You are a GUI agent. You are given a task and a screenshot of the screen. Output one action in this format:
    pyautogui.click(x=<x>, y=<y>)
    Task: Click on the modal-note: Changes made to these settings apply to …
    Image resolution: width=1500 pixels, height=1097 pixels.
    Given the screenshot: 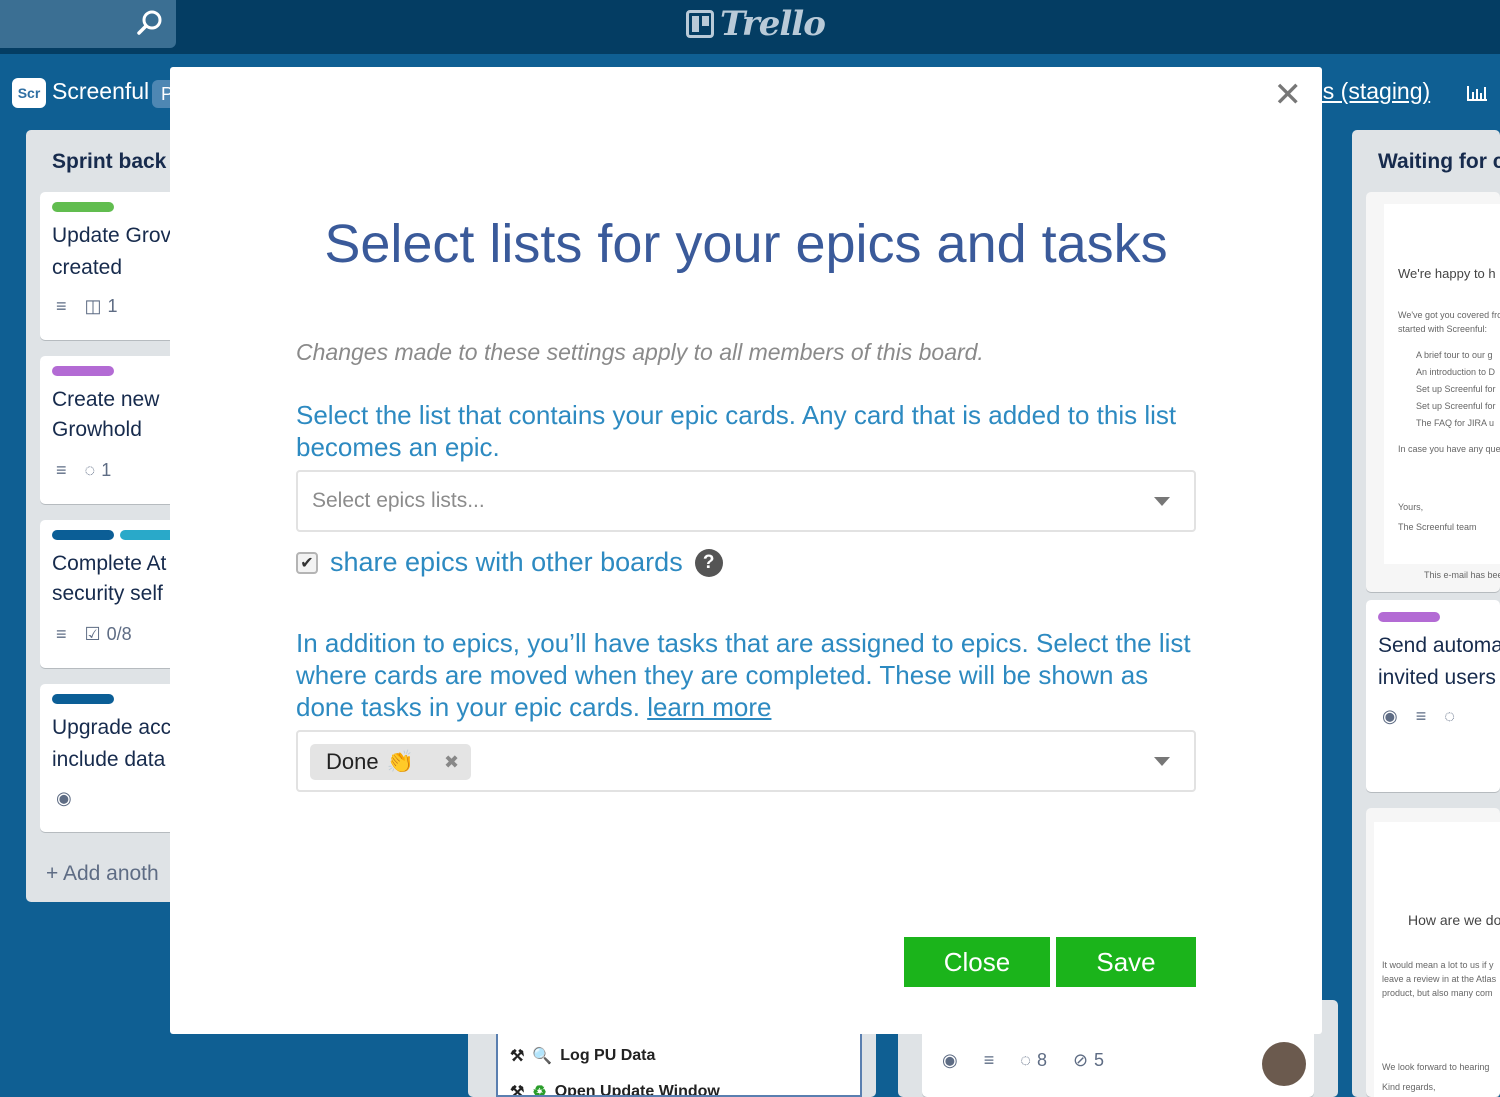 What is the action you would take?
    pyautogui.click(x=640, y=352)
    